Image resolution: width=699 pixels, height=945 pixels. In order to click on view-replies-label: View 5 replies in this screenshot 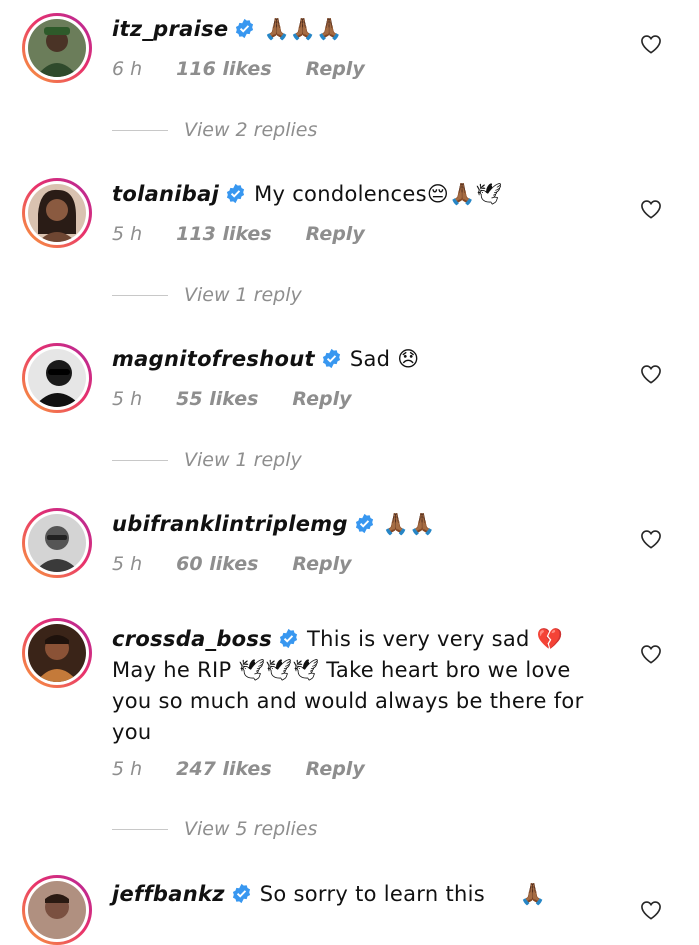, I will do `click(251, 829)`.